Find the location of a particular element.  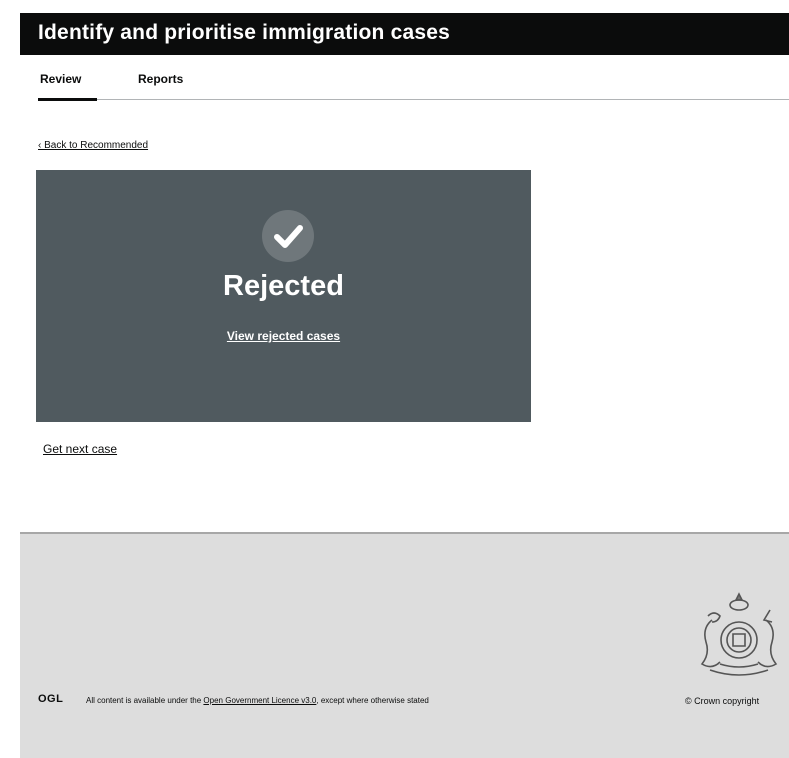

panel-title: Rejected is located at coordinates (283, 286).